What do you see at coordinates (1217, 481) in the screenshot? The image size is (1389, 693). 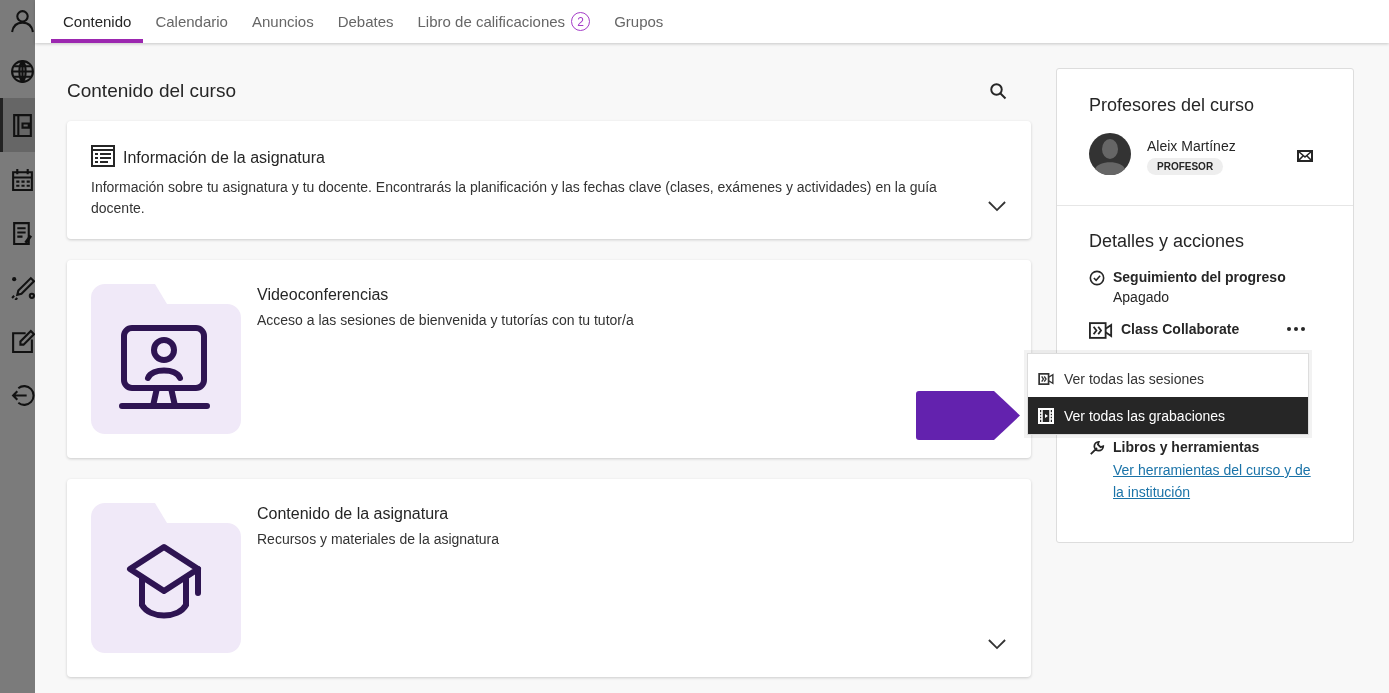 I see `tools-link: Ver herramientas del curso y de la institución` at bounding box center [1217, 481].